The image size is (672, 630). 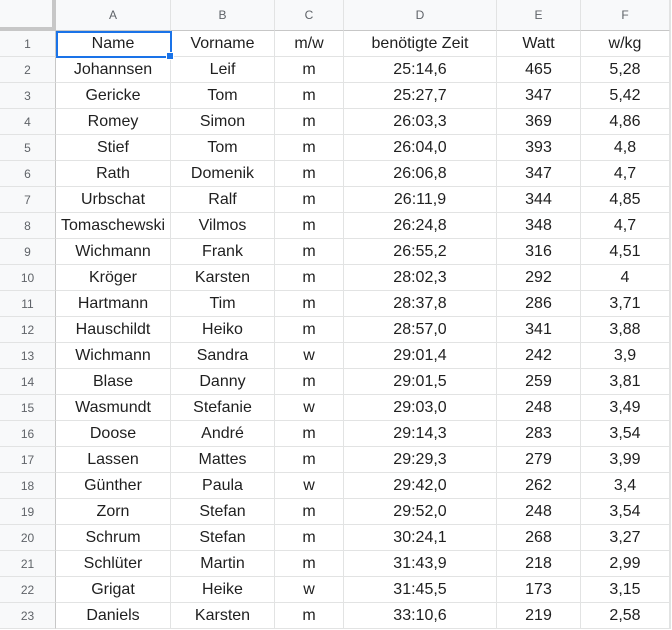 I want to click on row-header: 14, so click(x=28, y=382).